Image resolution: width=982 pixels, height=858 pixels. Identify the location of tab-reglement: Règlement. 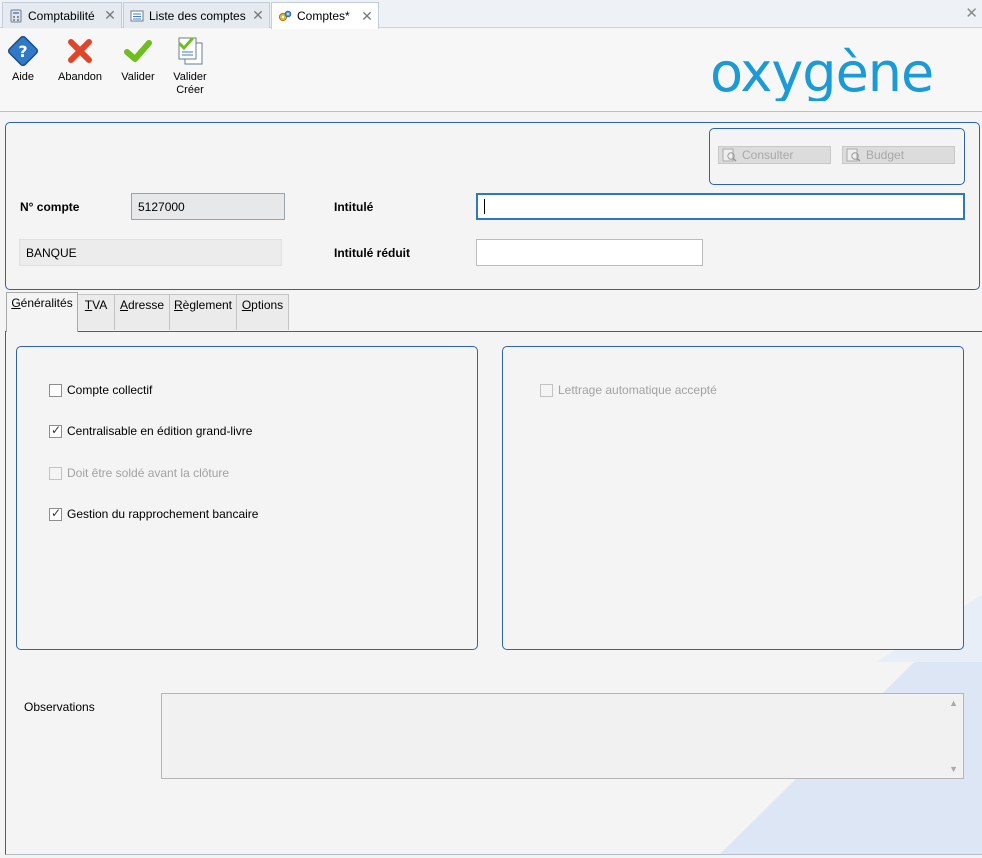
(203, 312).